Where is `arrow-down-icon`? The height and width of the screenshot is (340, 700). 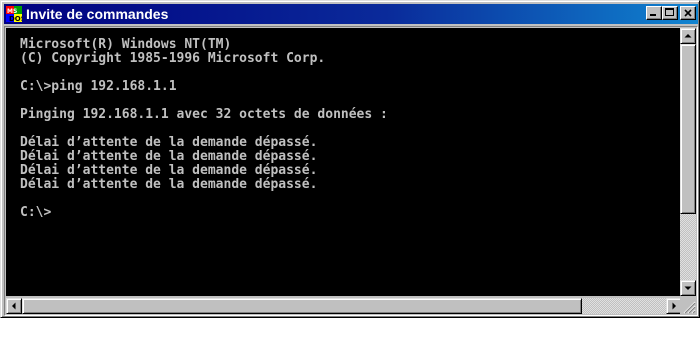 arrow-down-icon is located at coordinates (688, 288).